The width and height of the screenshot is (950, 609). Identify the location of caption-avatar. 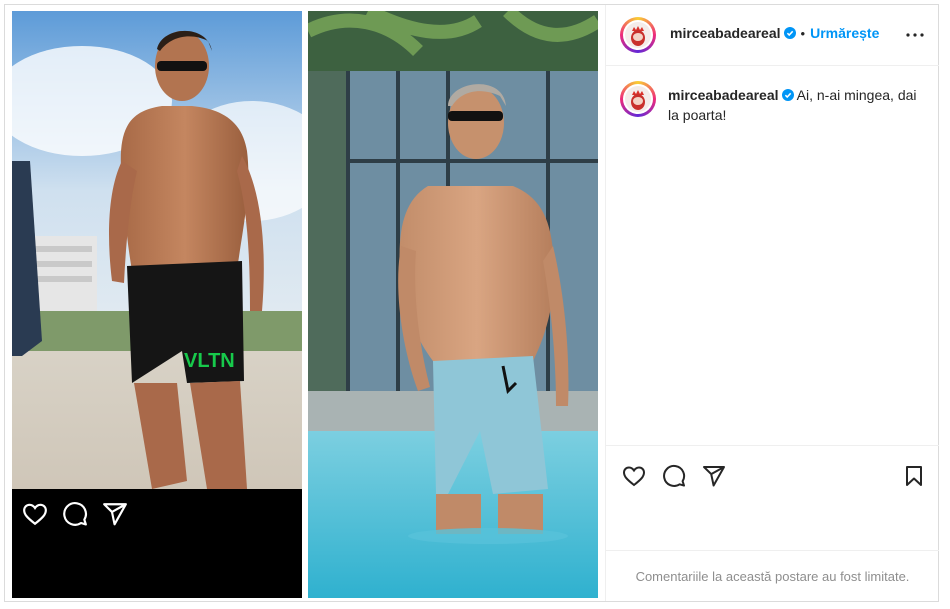
(638, 99).